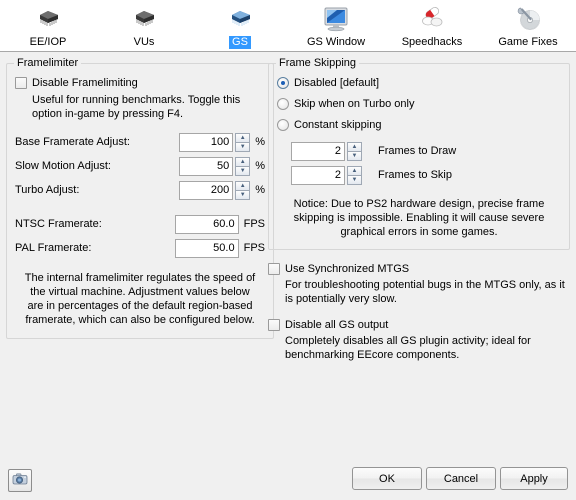 The image size is (576, 500). Describe the element at coordinates (63, 166) in the screenshot. I see `slow-motion-adjust-label: Slow Motion Adjust:` at that location.